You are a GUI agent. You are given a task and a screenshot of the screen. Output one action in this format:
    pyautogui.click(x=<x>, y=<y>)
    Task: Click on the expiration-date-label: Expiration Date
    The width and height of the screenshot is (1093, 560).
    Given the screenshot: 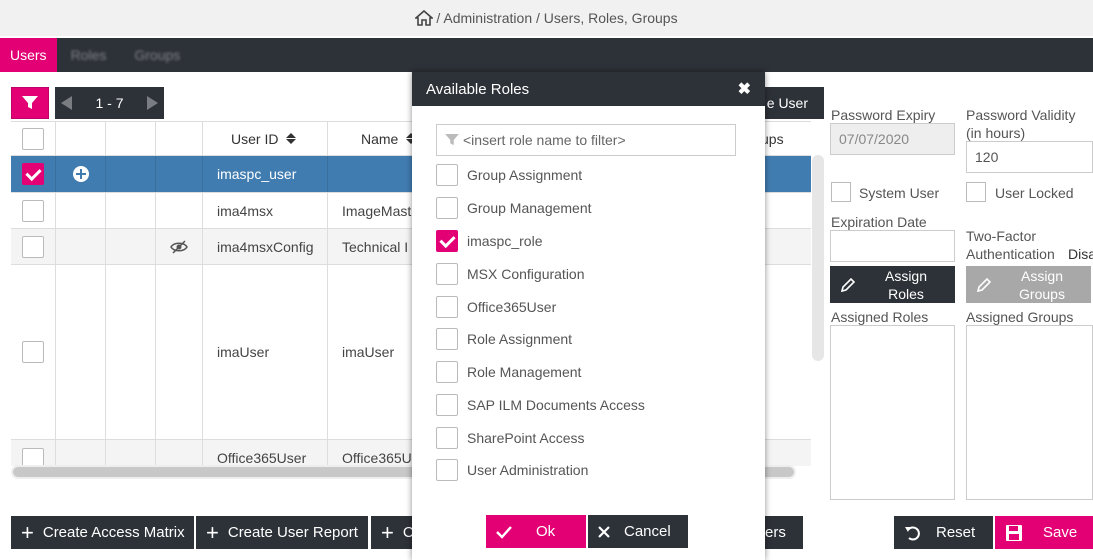 What is the action you would take?
    pyautogui.click(x=879, y=222)
    